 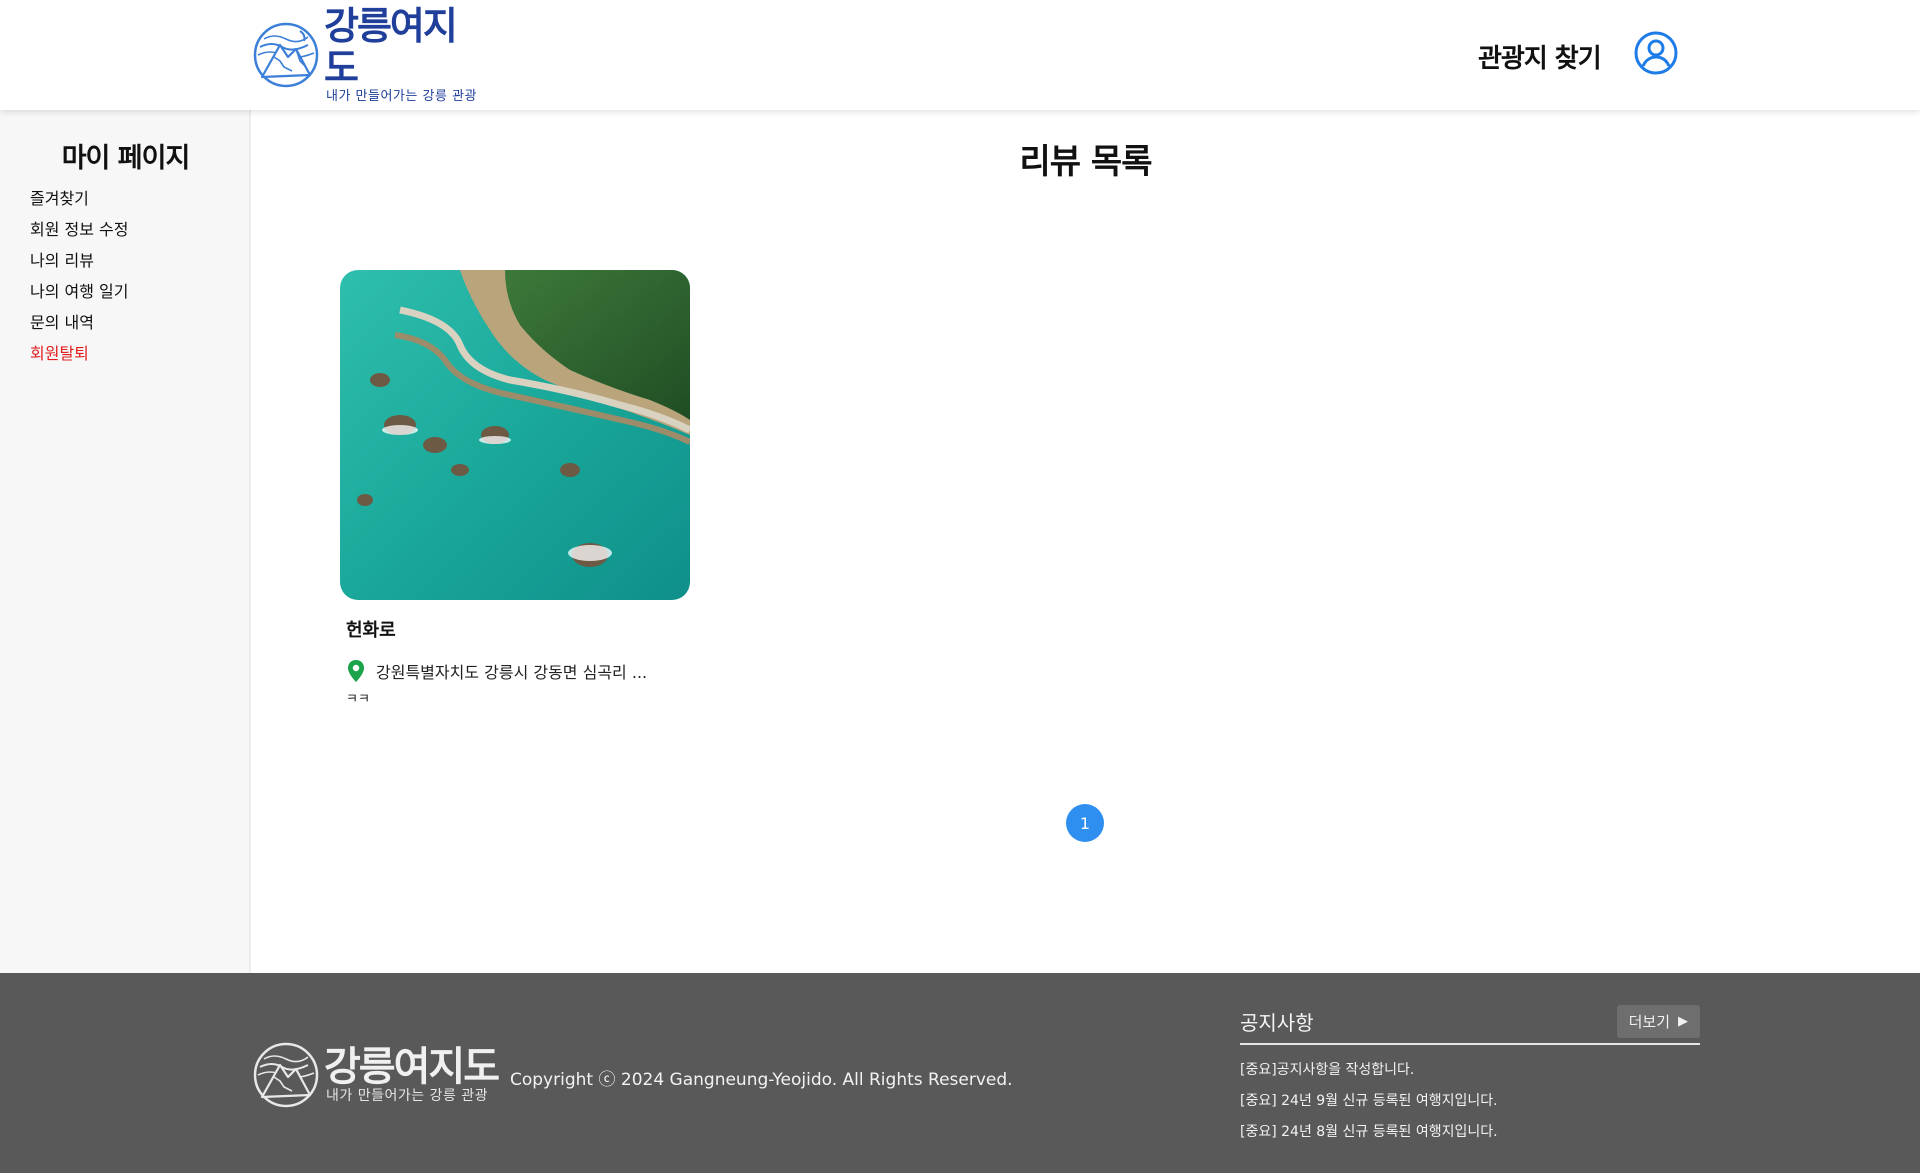 I want to click on sidebar-item-inquiries: 문의 내역, so click(x=79, y=327).